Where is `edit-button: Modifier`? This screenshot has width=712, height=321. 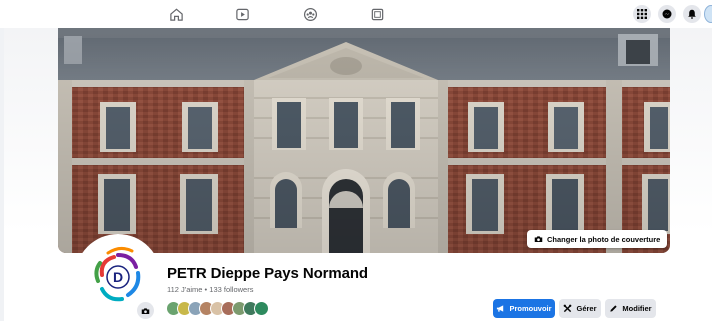
edit-button: Modifier is located at coordinates (630, 308).